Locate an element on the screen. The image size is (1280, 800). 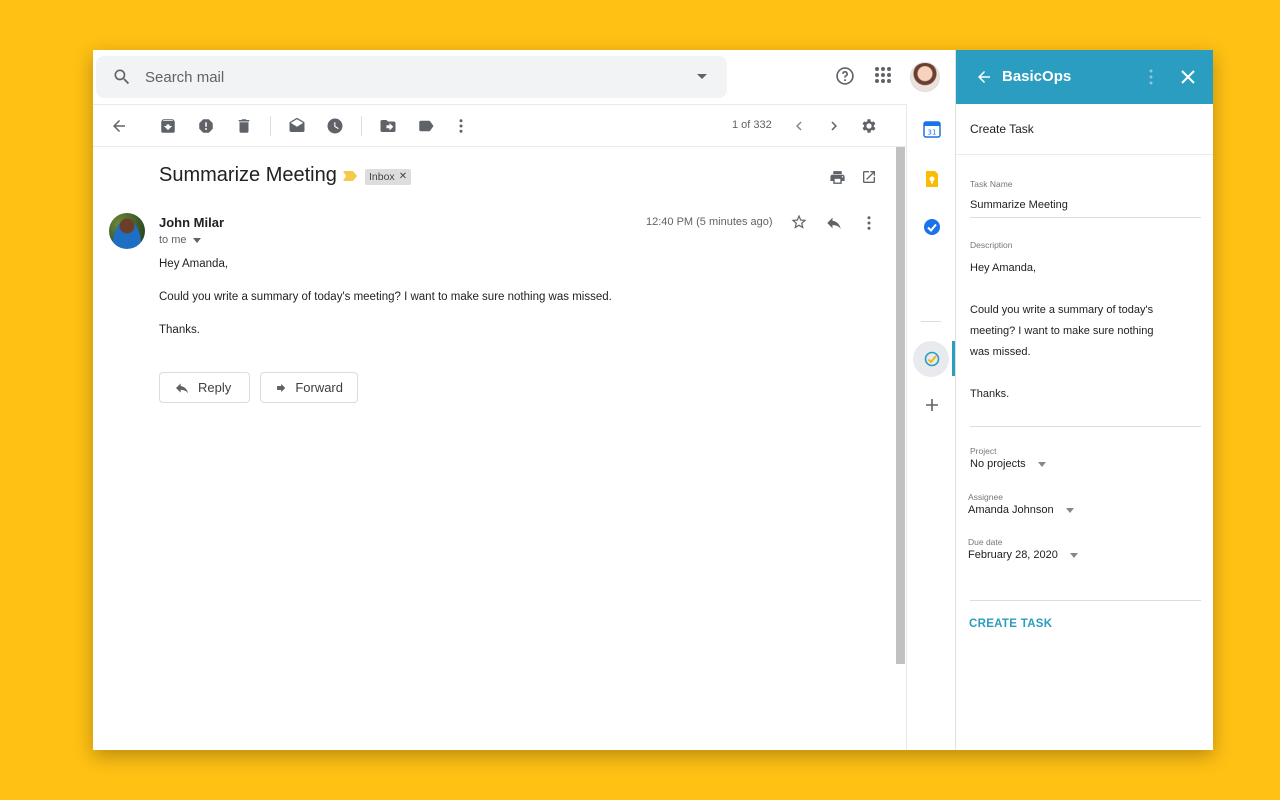
assignee-dropdown-icon is located at coordinates (1069, 510).